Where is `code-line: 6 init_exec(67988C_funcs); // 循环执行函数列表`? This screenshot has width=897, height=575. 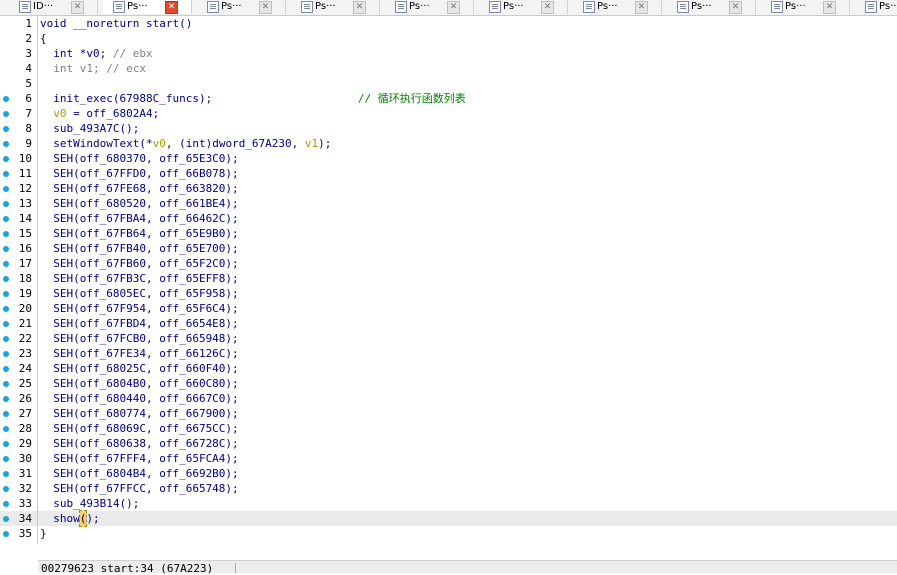 code-line: 6 init_exec(67988C_funcs); // 循环执行函数列表 is located at coordinates (448, 98).